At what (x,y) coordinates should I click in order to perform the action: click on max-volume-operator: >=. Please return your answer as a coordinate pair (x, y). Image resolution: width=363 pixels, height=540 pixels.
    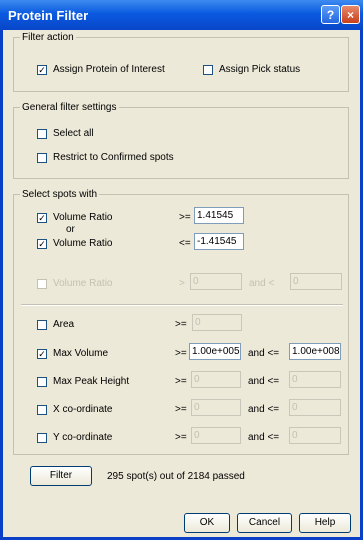
    Looking at the image, I should click on (181, 353).